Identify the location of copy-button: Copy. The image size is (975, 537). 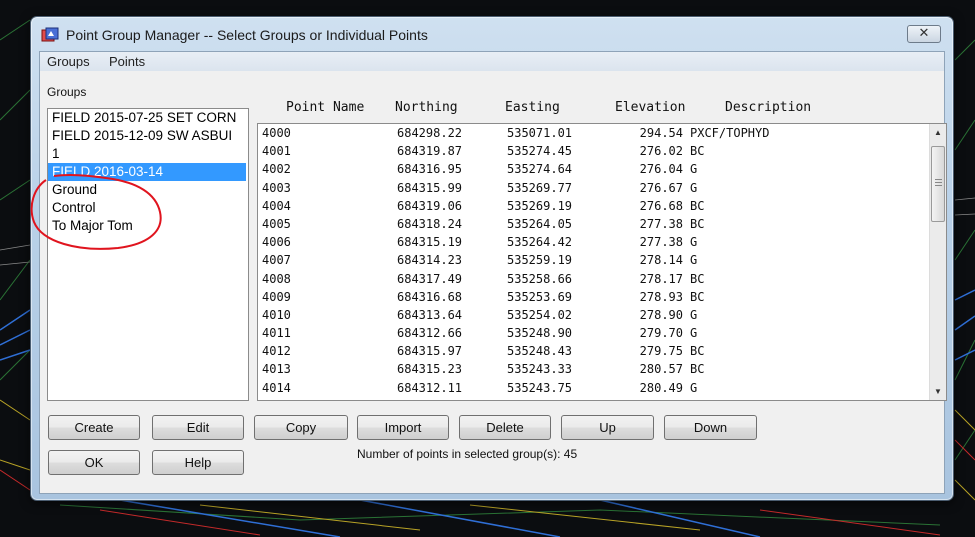
(301, 427).